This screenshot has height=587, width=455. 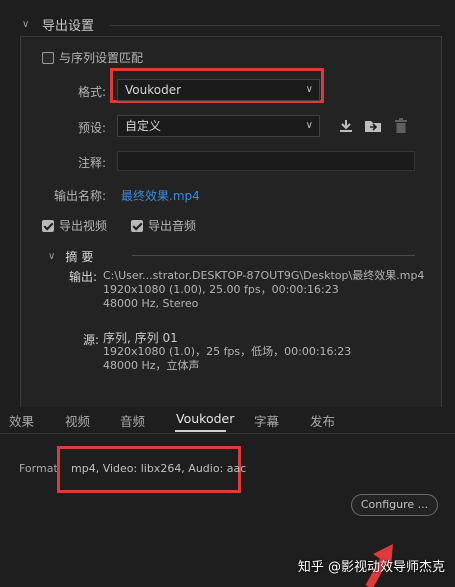 What do you see at coordinates (373, 126) in the screenshot?
I see `import-preset-icon` at bounding box center [373, 126].